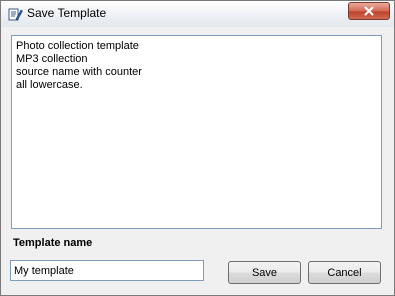 The width and height of the screenshot is (395, 296). What do you see at coordinates (49, 85) in the screenshot?
I see `template-line: all lowercase.` at bounding box center [49, 85].